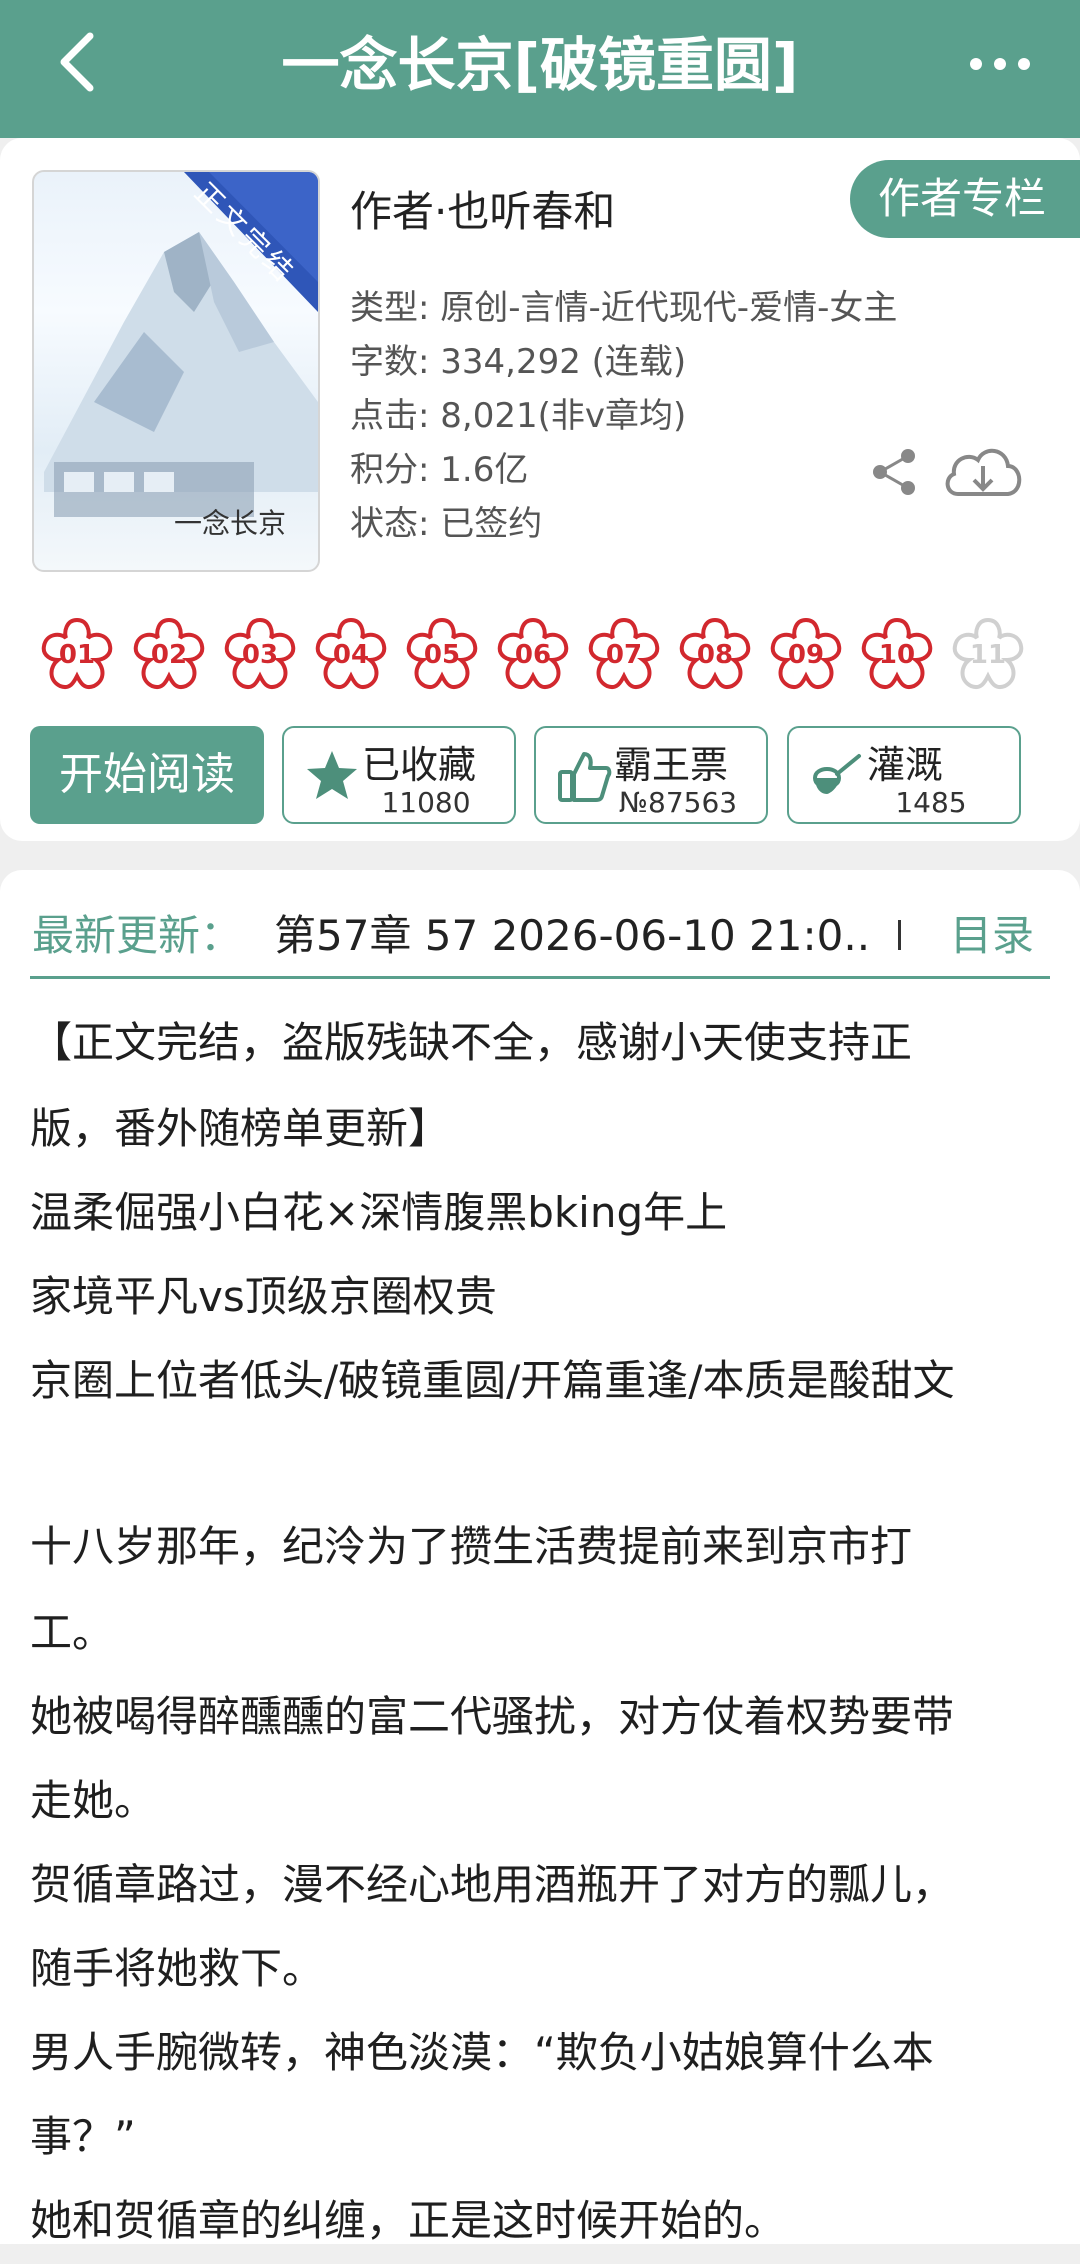 The height and width of the screenshot is (2264, 1080). Describe the element at coordinates (931, 802) in the screenshot. I see `water-count: 1485` at that location.